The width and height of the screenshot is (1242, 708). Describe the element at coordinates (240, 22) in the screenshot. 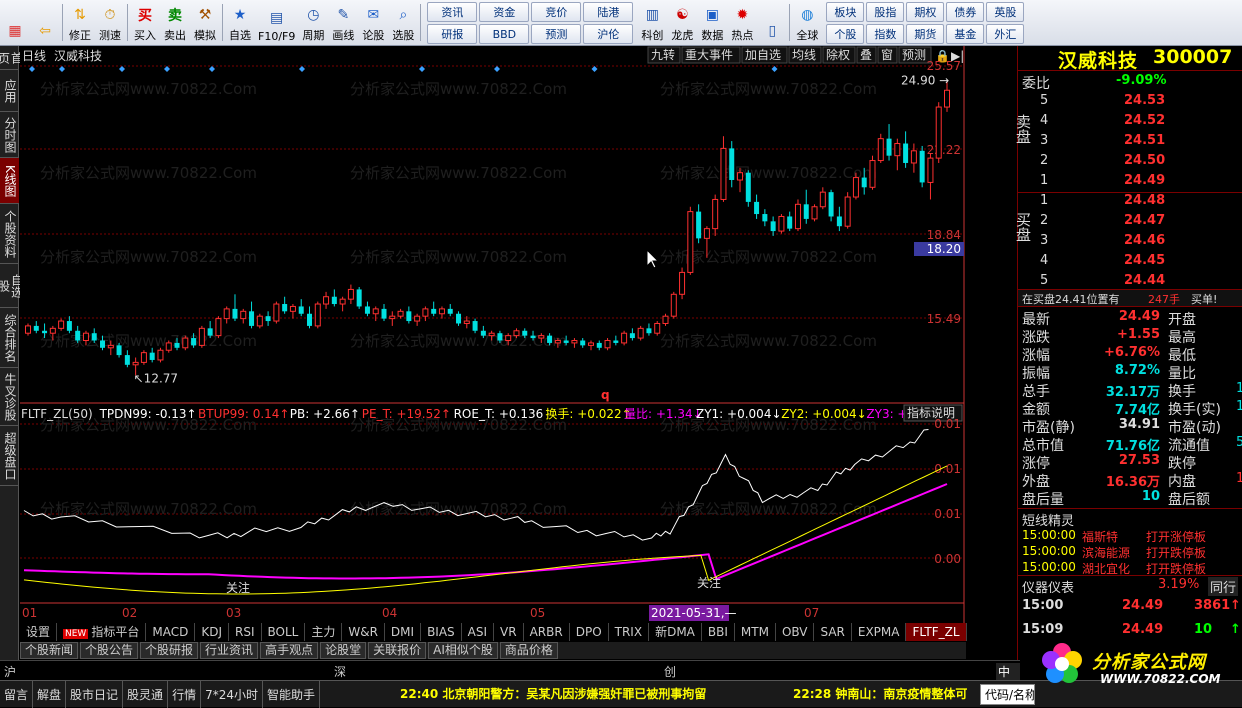

I see `toolbar-button-8: ★ 自选` at that location.